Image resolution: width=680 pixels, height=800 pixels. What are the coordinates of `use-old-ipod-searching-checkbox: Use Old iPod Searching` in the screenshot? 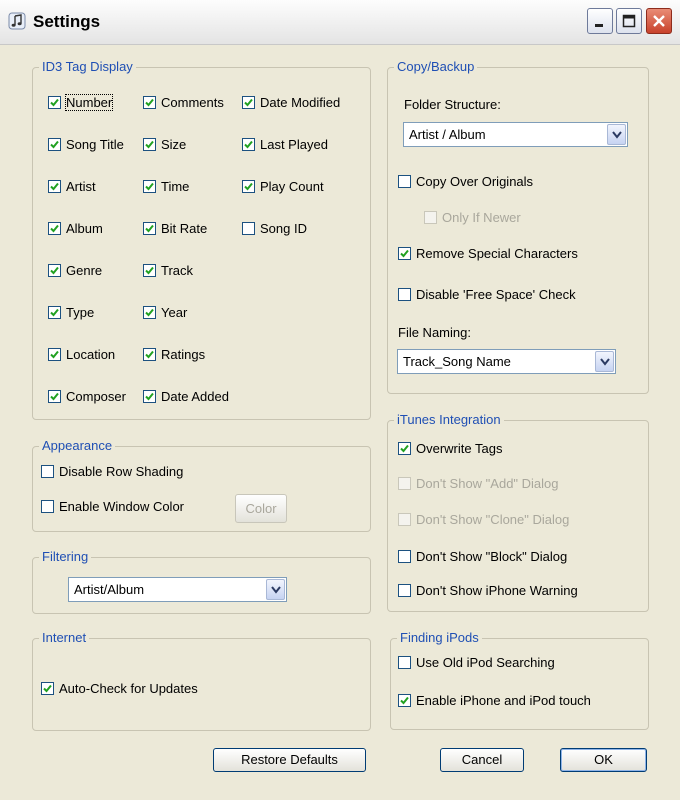 It's located at (476, 662).